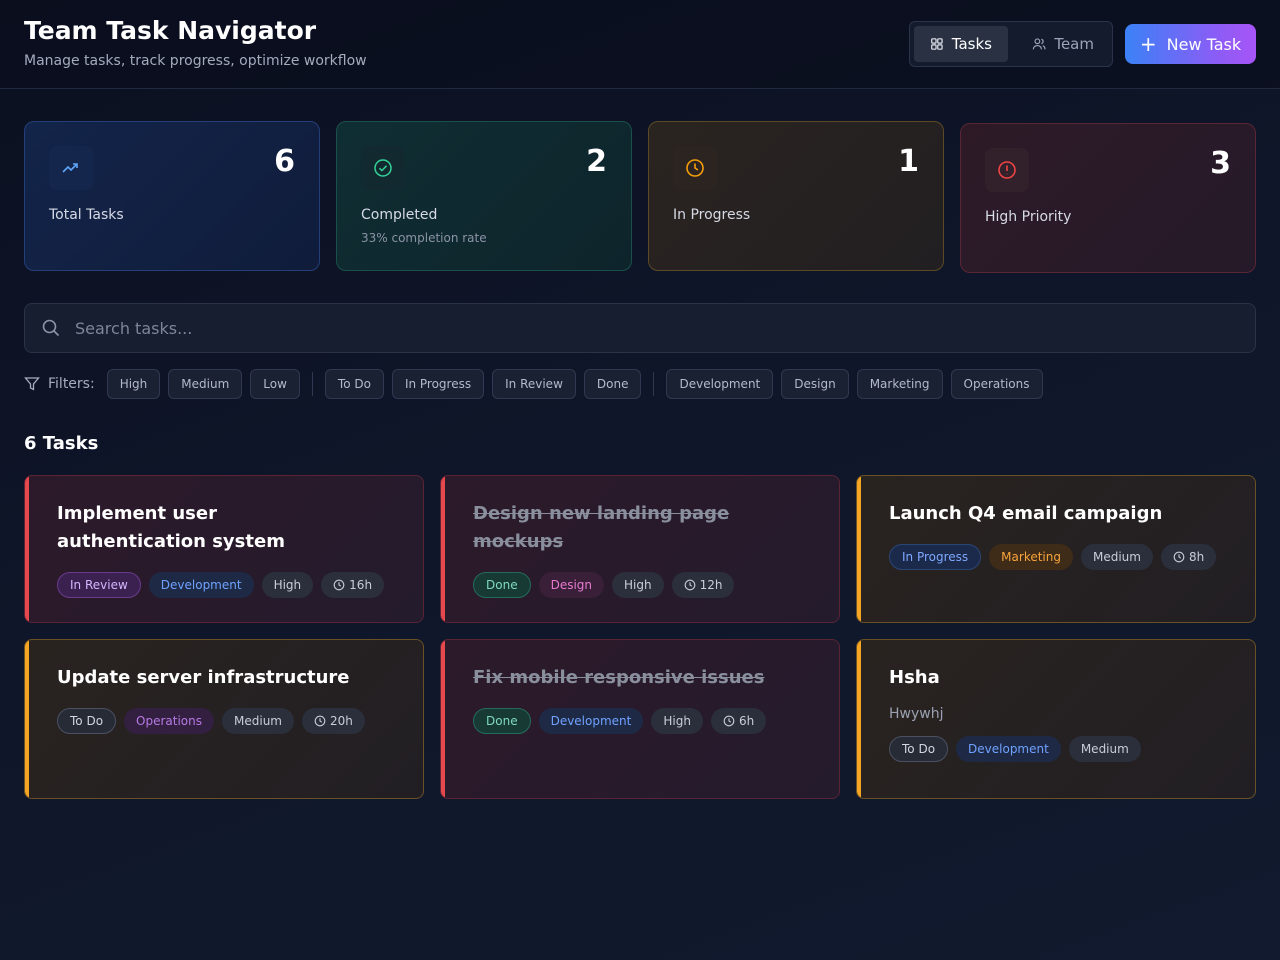 Image resolution: width=1280 pixels, height=960 pixels. I want to click on hours-value: 6h, so click(746, 721).